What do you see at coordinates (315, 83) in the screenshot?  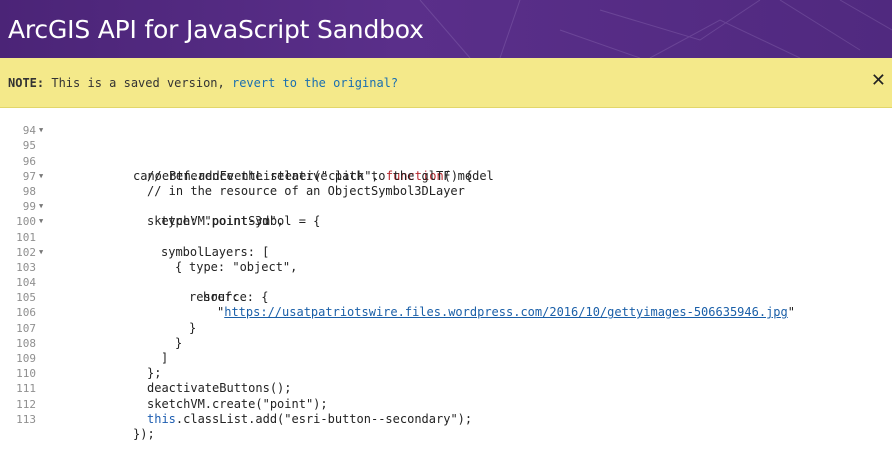 I see `revert-link: revert to the original?` at bounding box center [315, 83].